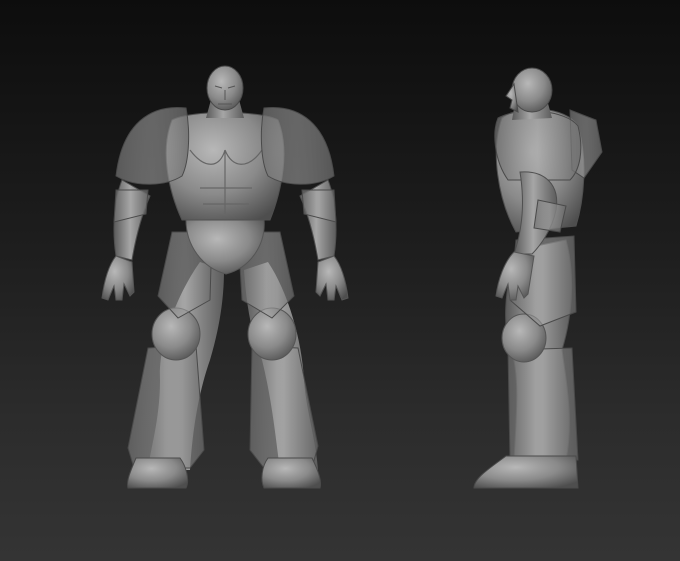  I want to click on front-right-hand, so click(332, 278).